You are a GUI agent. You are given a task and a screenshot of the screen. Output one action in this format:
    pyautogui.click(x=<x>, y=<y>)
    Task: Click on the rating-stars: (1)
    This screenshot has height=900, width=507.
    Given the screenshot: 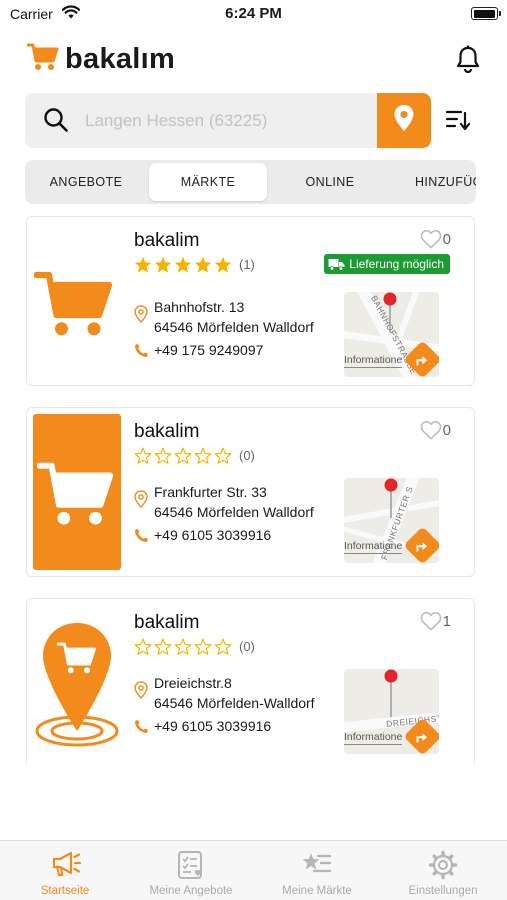 What is the action you would take?
    pyautogui.click(x=194, y=264)
    